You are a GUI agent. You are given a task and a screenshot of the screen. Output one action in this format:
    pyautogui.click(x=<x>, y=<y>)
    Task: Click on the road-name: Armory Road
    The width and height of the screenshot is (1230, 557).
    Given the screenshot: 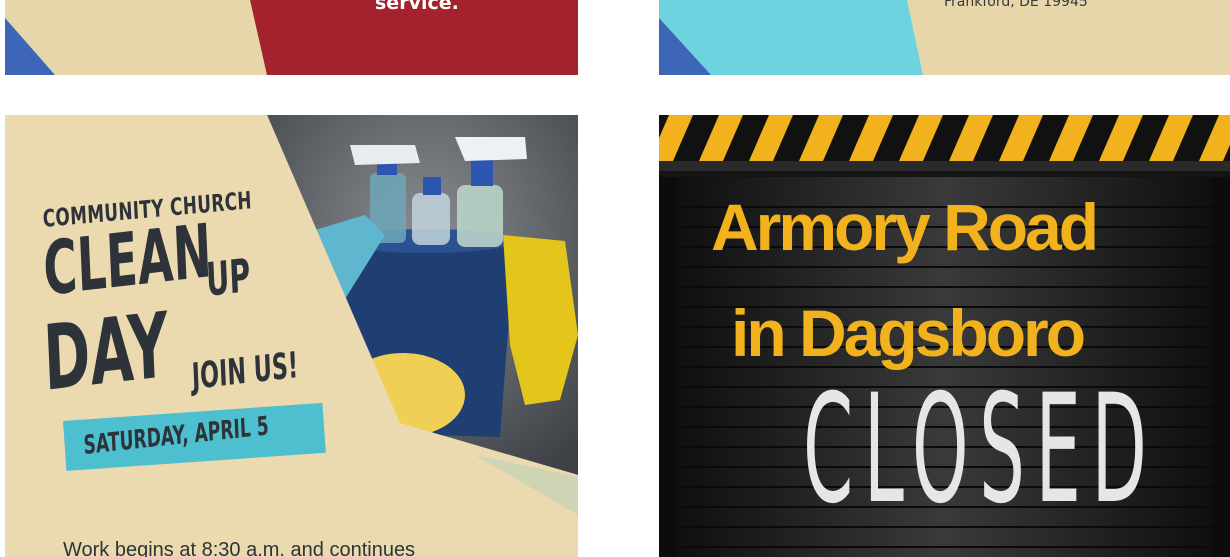 What is the action you would take?
    pyautogui.click(x=905, y=227)
    